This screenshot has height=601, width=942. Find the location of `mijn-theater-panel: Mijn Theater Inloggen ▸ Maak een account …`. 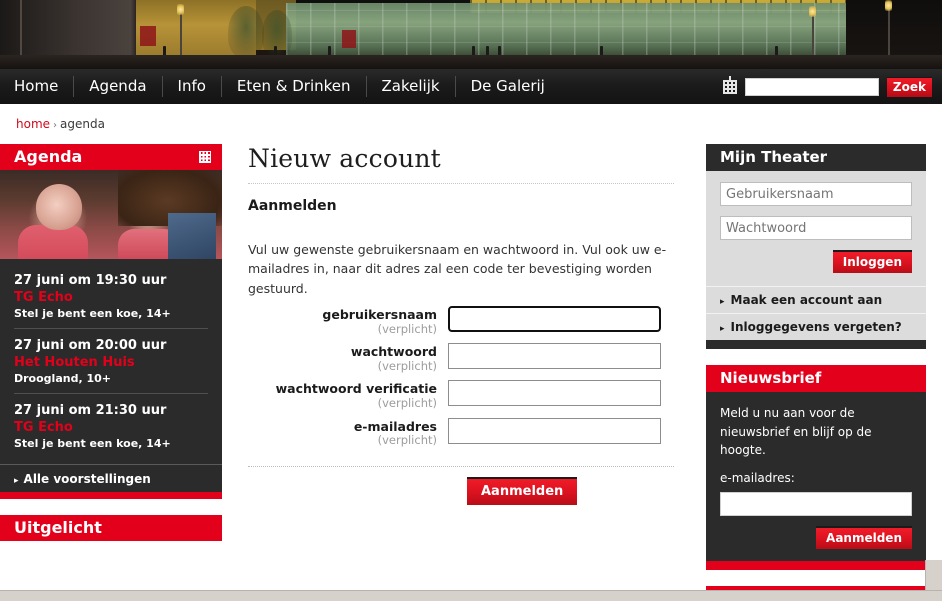

mijn-theater-panel: Mijn Theater Inloggen ▸ Maak een account … is located at coordinates (816, 246).